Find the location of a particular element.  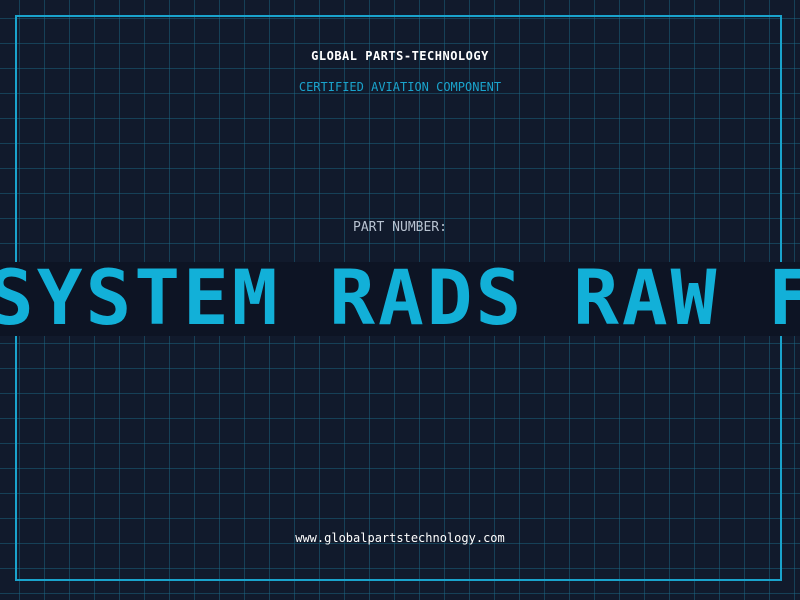

part-number-value: SYSTEM RADS RAW FO is located at coordinates (400, 299).